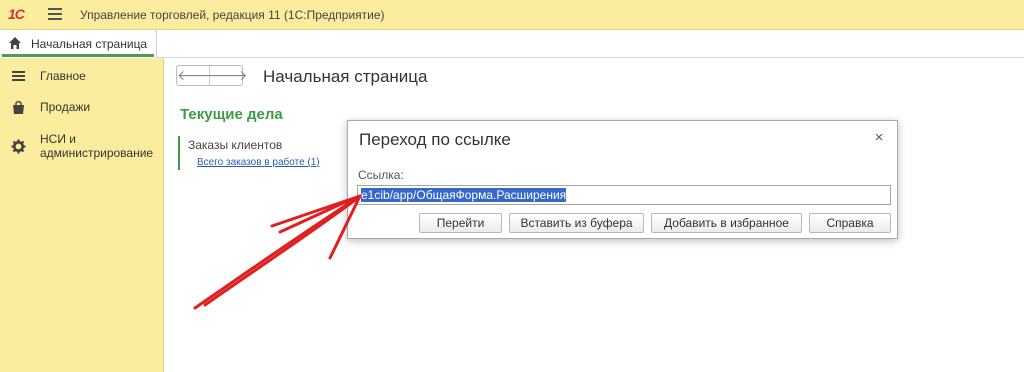 The width and height of the screenshot is (1024, 372). What do you see at coordinates (82, 215) in the screenshot?
I see `sidebar: Главное Продажи НСИ и администрирование` at bounding box center [82, 215].